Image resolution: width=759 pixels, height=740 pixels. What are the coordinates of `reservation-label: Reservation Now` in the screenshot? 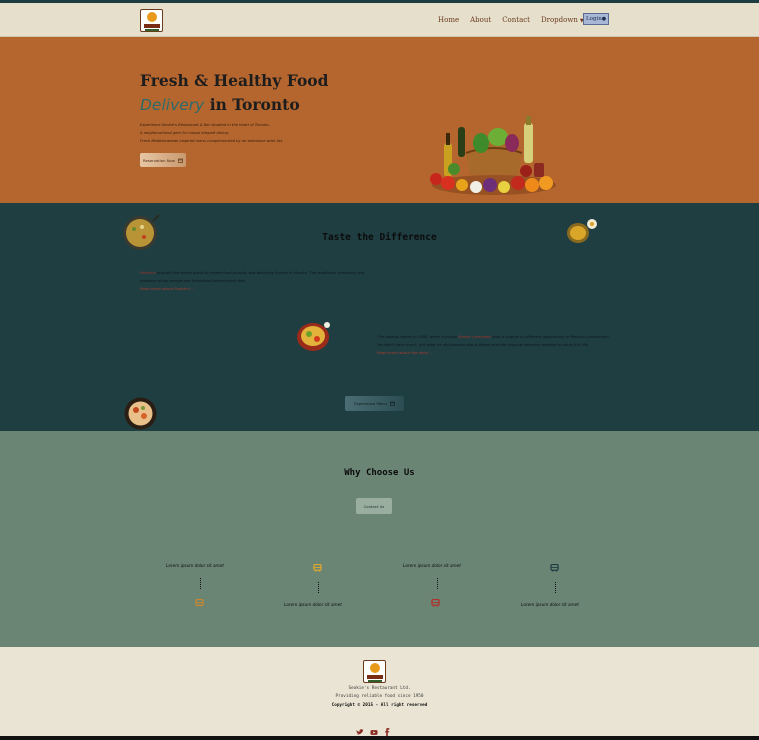 It's located at (158, 160).